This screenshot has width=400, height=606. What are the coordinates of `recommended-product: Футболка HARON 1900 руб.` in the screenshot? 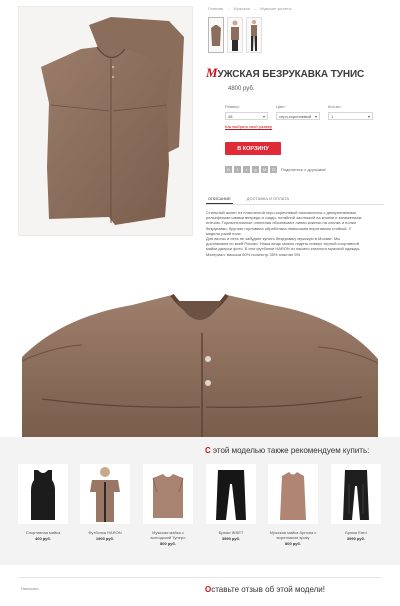 It's located at (105, 502).